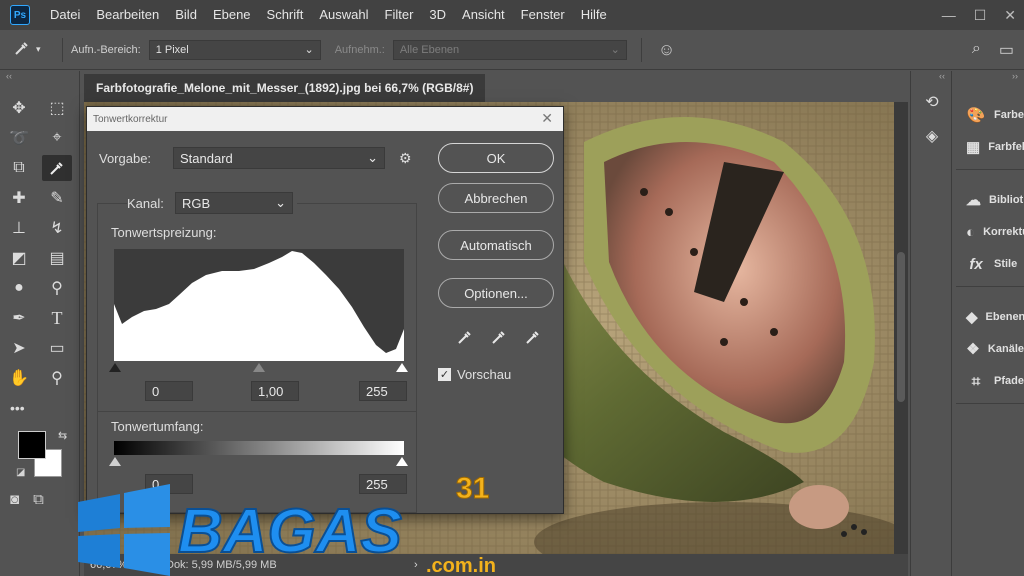  What do you see at coordinates (34, 49) in the screenshot?
I see `tool-preset-picker: ▾` at bounding box center [34, 49].